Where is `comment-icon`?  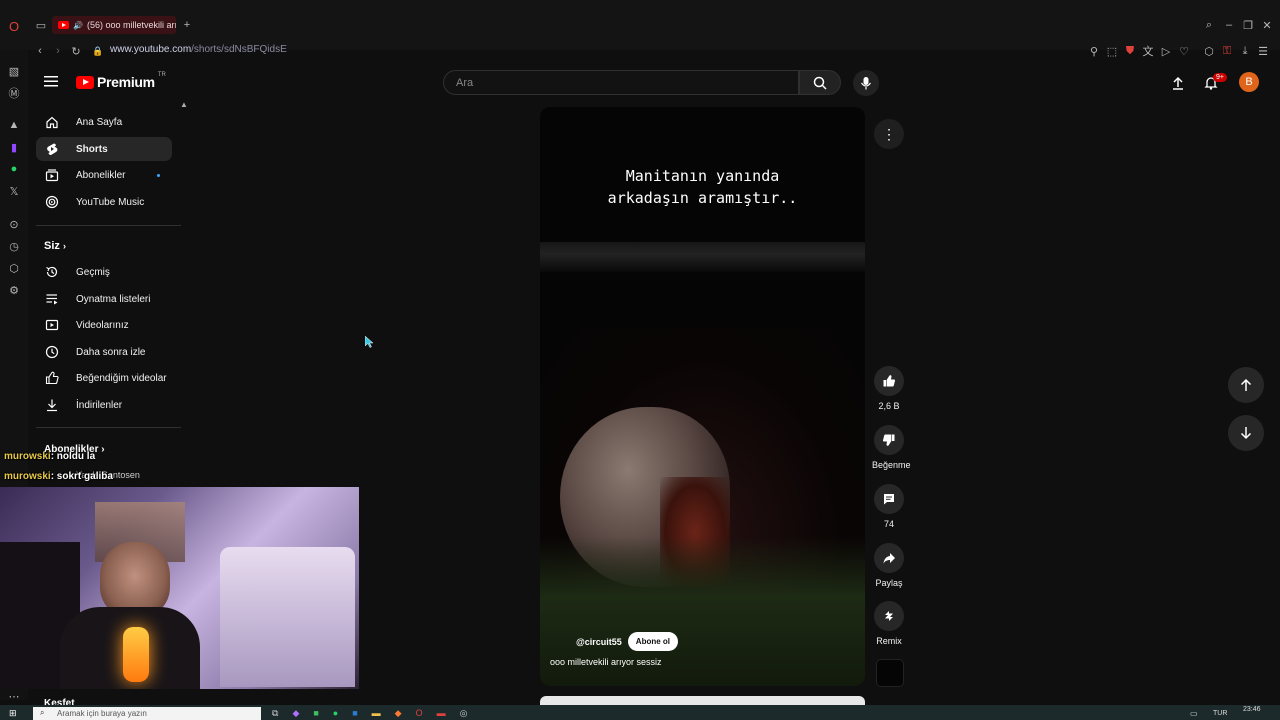
comment-icon is located at coordinates (889, 499).